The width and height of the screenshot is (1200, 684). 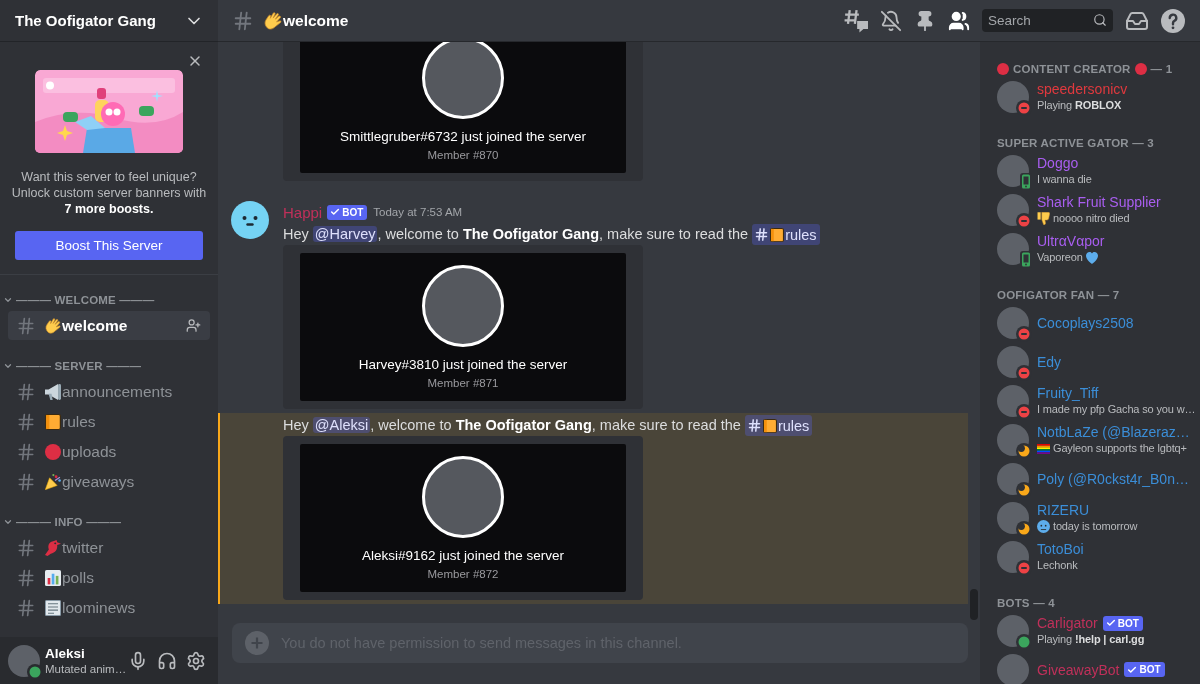 What do you see at coordinates (109, 421) in the screenshot?
I see `channel-item: rules` at bounding box center [109, 421].